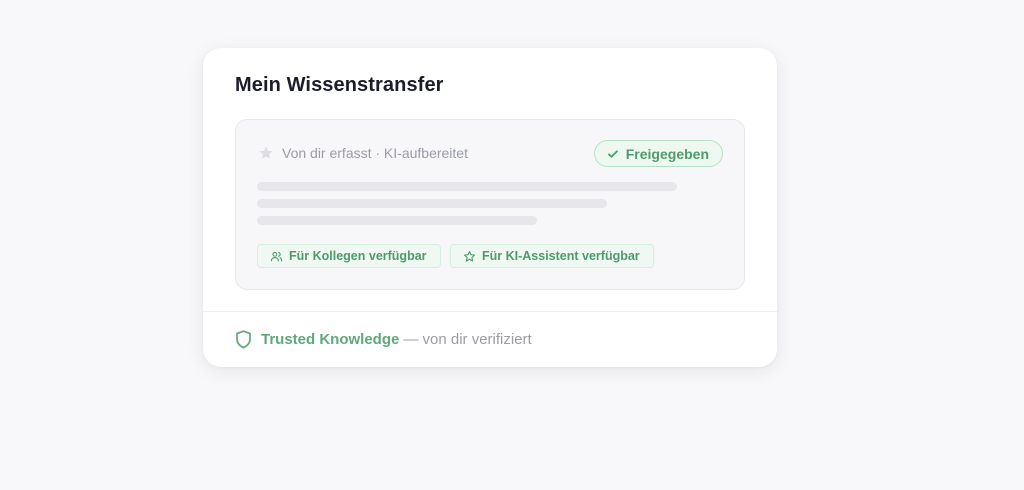  I want to click on verified-note: — von dir verifiziert, so click(467, 339).